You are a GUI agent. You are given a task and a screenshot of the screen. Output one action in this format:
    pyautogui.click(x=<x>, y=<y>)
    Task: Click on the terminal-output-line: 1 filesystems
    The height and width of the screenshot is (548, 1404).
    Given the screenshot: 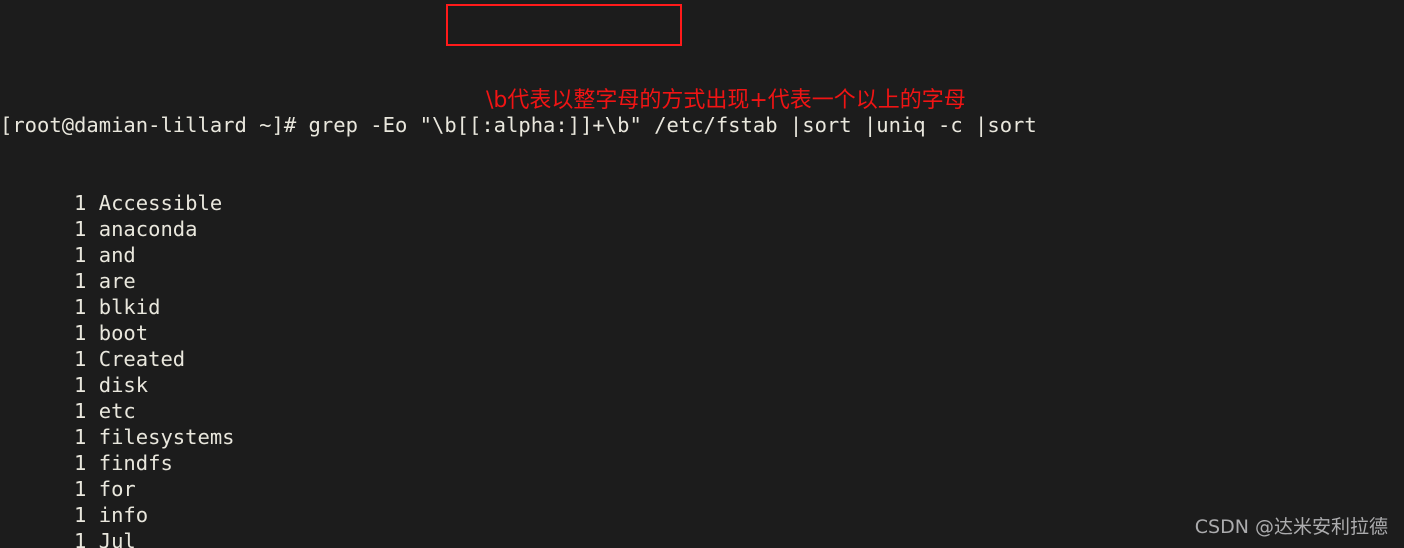 What is the action you would take?
    pyautogui.click(x=117, y=437)
    